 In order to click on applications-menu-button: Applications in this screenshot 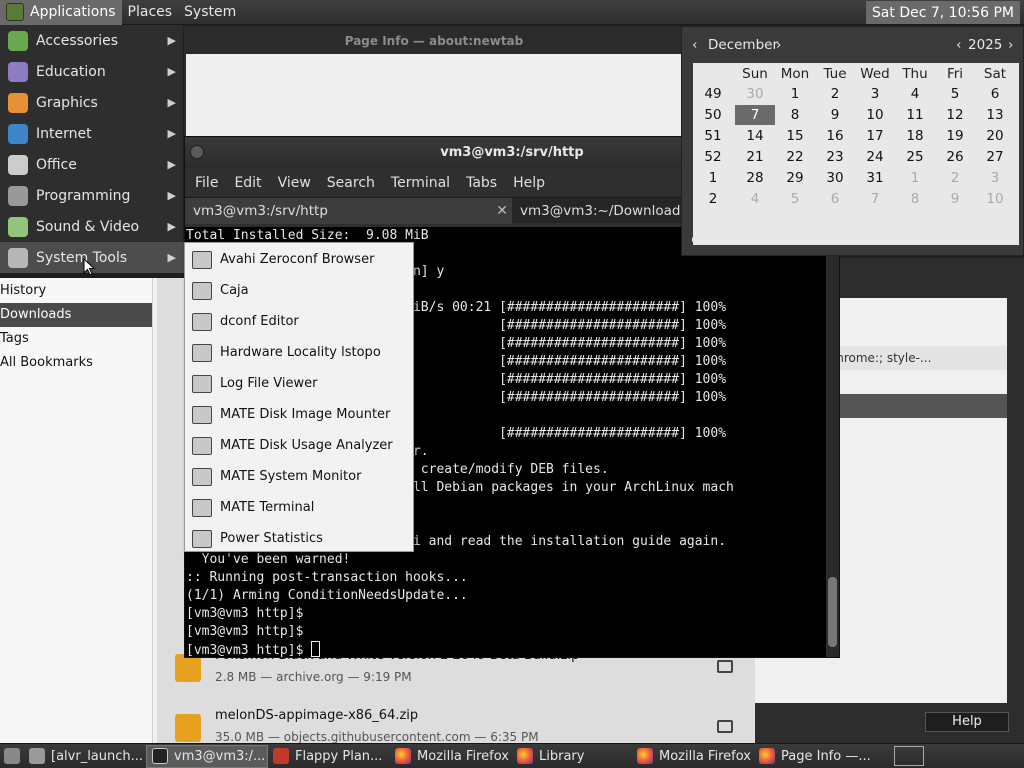, I will do `click(61, 12)`.